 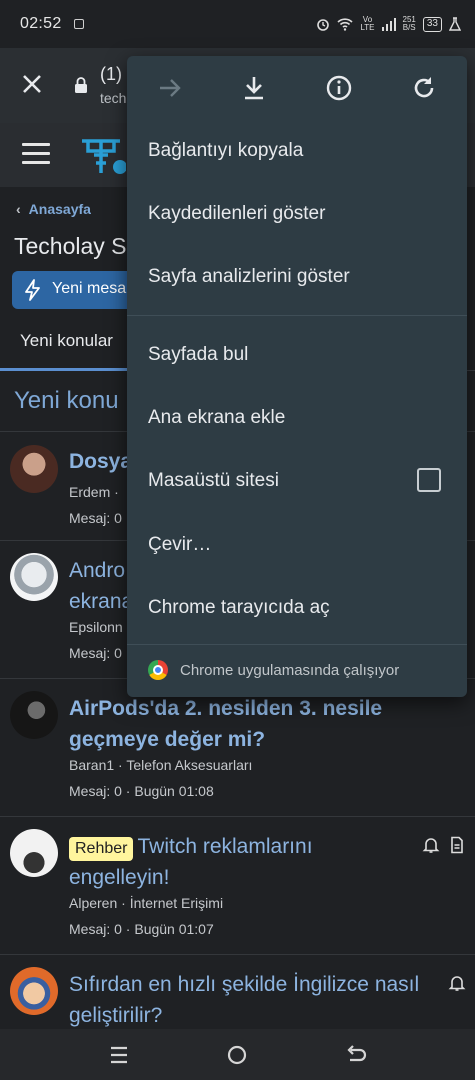 I want to click on site-logo, so click(x=101, y=155).